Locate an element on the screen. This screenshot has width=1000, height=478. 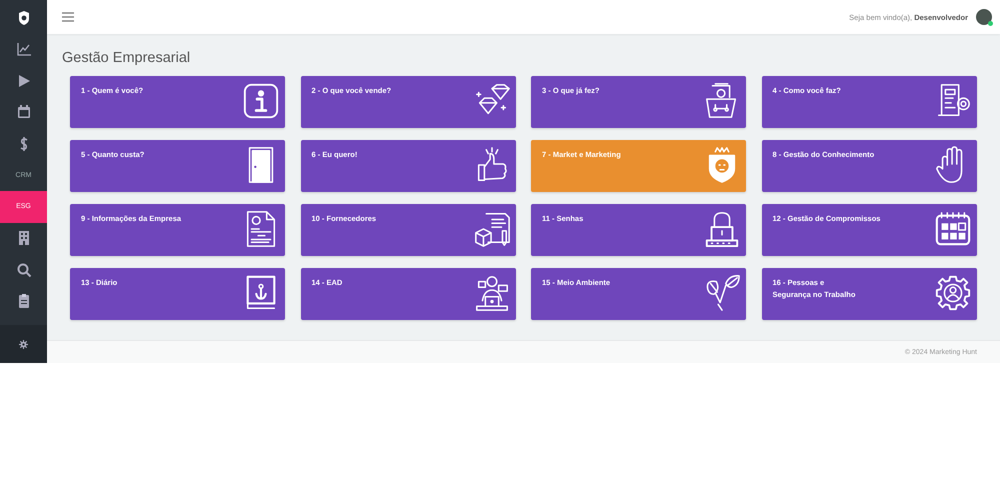
padlock-icon is located at coordinates (722, 229).